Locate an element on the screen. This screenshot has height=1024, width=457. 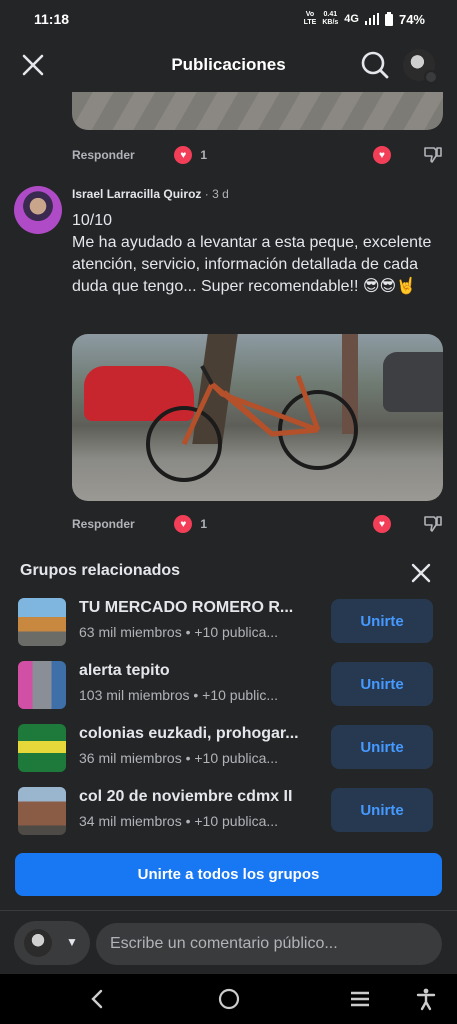
group-name: col 20 de noviembre cdmx II is located at coordinates (194, 797).